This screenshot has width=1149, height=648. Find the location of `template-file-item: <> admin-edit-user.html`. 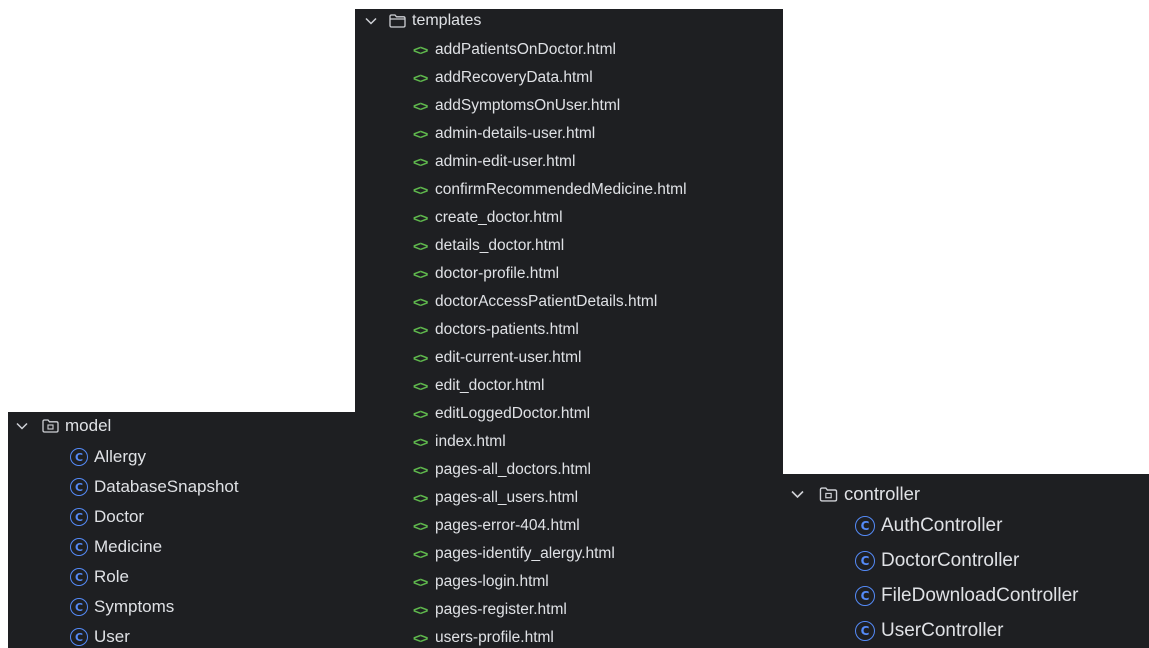

template-file-item: <> admin-edit-user.html is located at coordinates (494, 162).